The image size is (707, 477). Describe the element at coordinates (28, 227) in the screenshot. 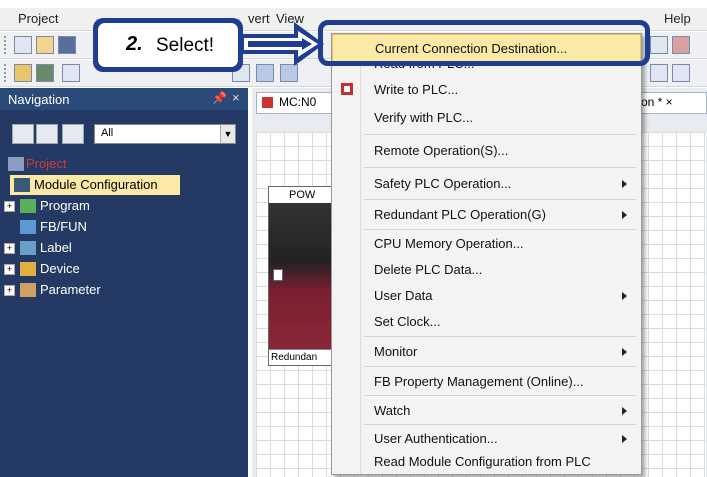

I see `fb-fun-icon` at that location.